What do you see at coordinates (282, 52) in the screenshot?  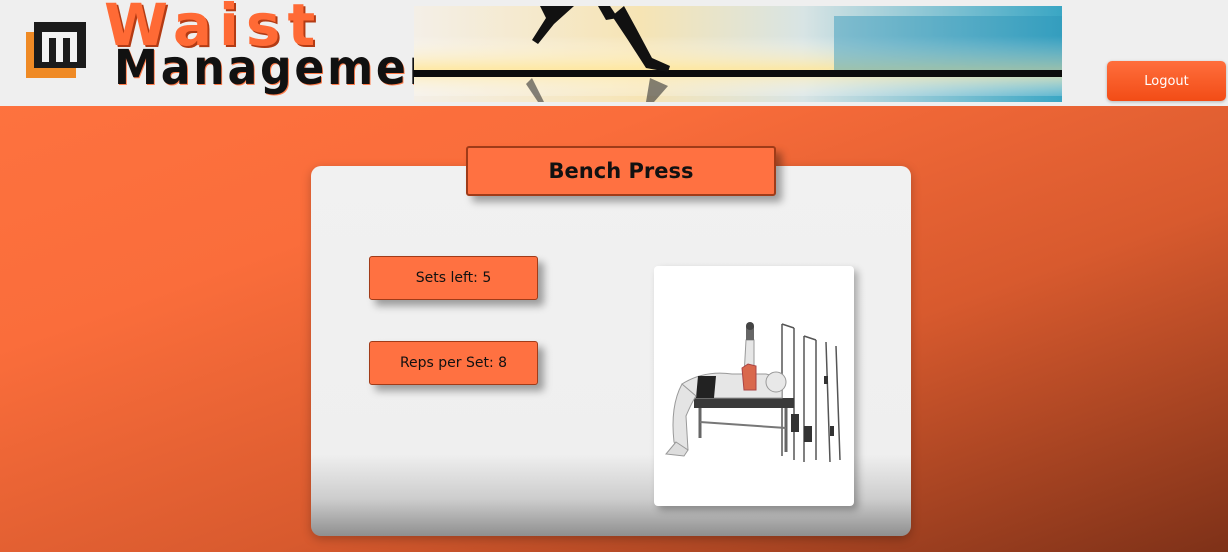 I see `logo-wordmark: Waist Management` at bounding box center [282, 52].